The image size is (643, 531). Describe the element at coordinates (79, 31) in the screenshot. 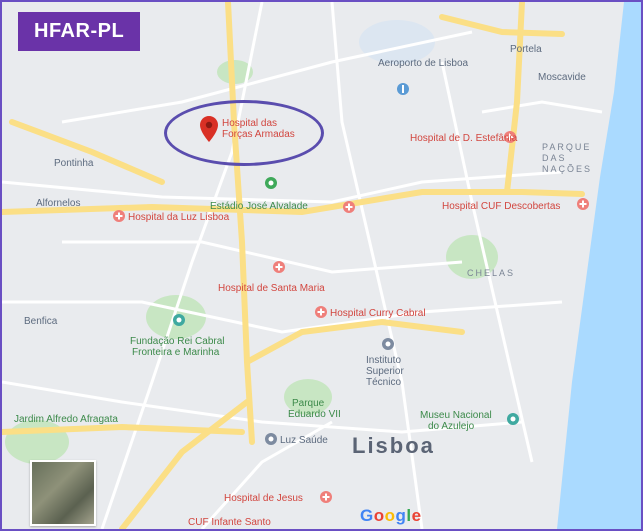

I see `map-title-badge: HFAR-PL` at that location.